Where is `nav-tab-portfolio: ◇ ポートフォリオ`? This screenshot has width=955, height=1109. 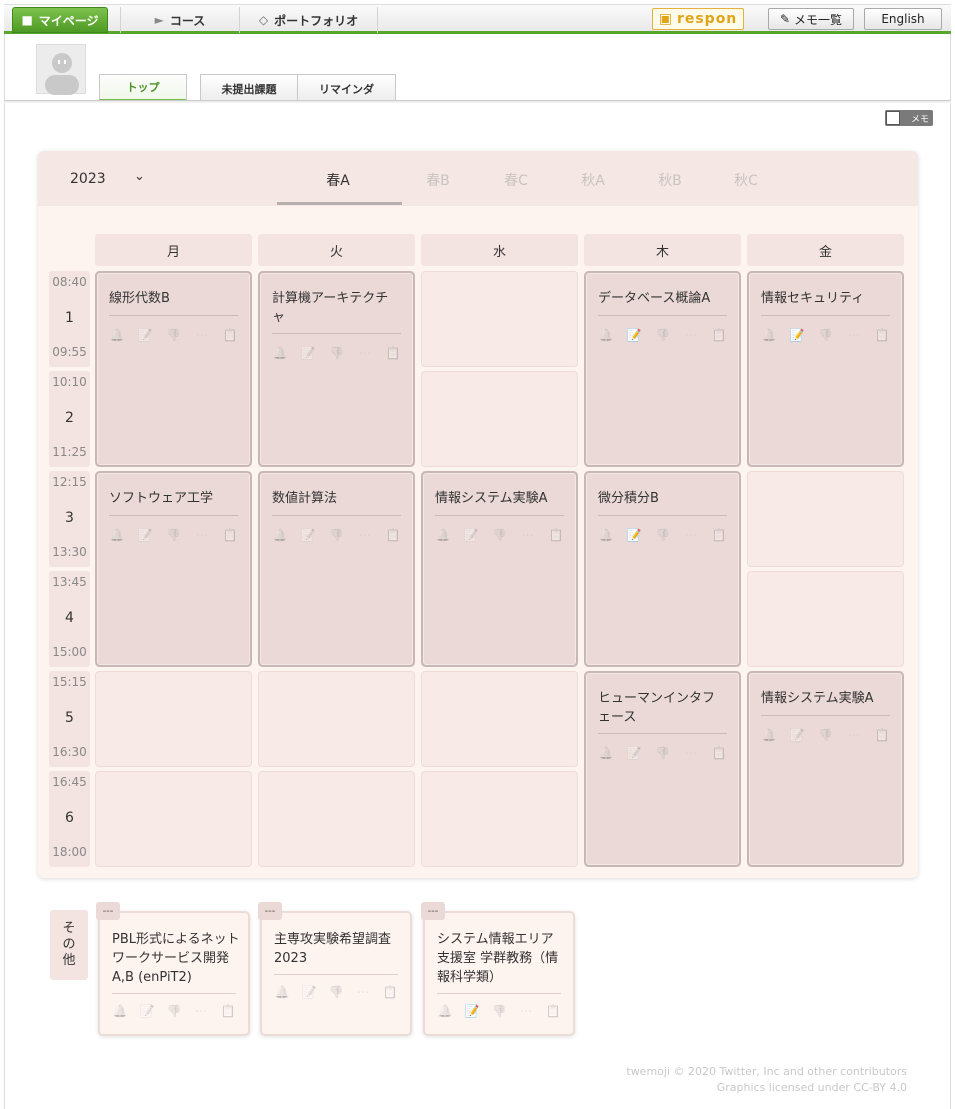
nav-tab-portfolio: ◇ ポートフォリオ is located at coordinates (309, 20).